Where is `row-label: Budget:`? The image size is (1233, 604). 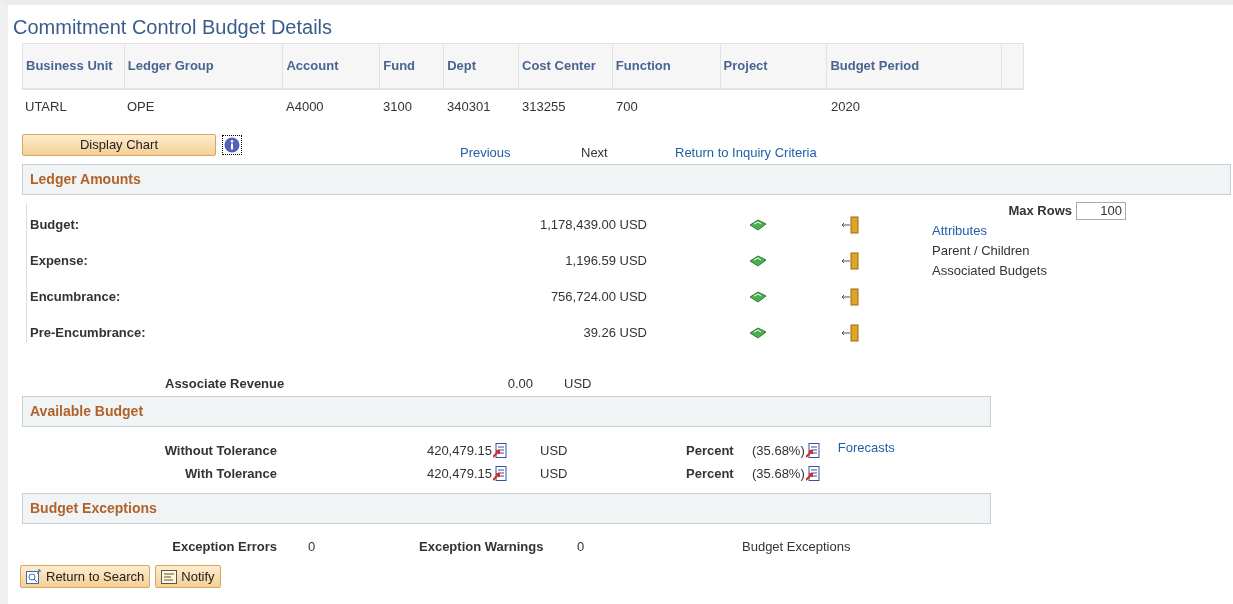 row-label: Budget: is located at coordinates (55, 225).